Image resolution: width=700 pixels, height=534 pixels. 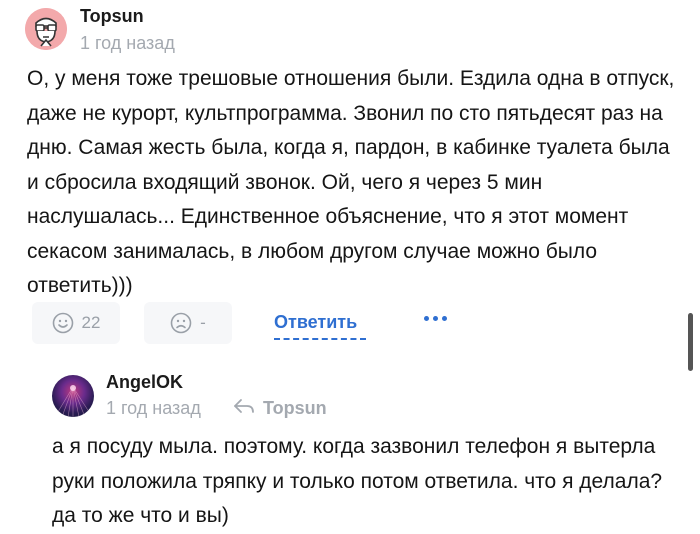 I want to click on avatar-angelok, so click(x=73, y=396).